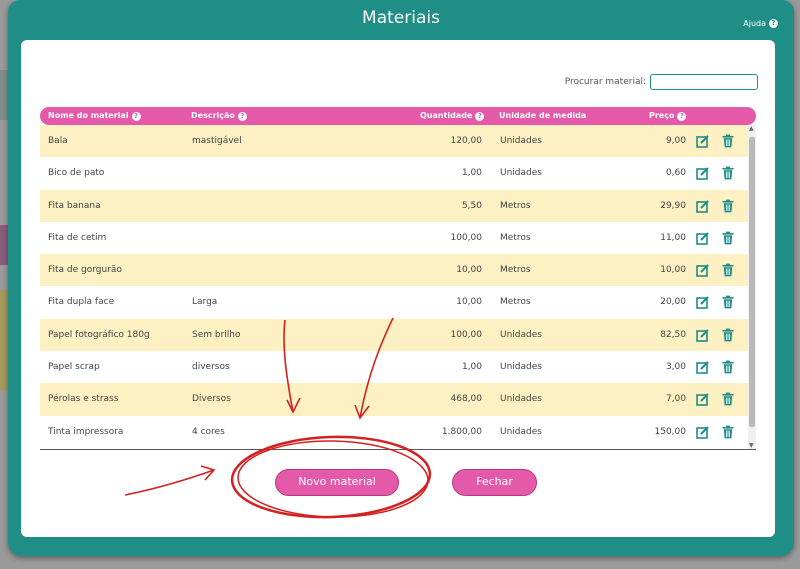 Image resolution: width=800 pixels, height=569 pixels. Describe the element at coordinates (74, 205) in the screenshot. I see `cell-name: Fita banana` at that location.